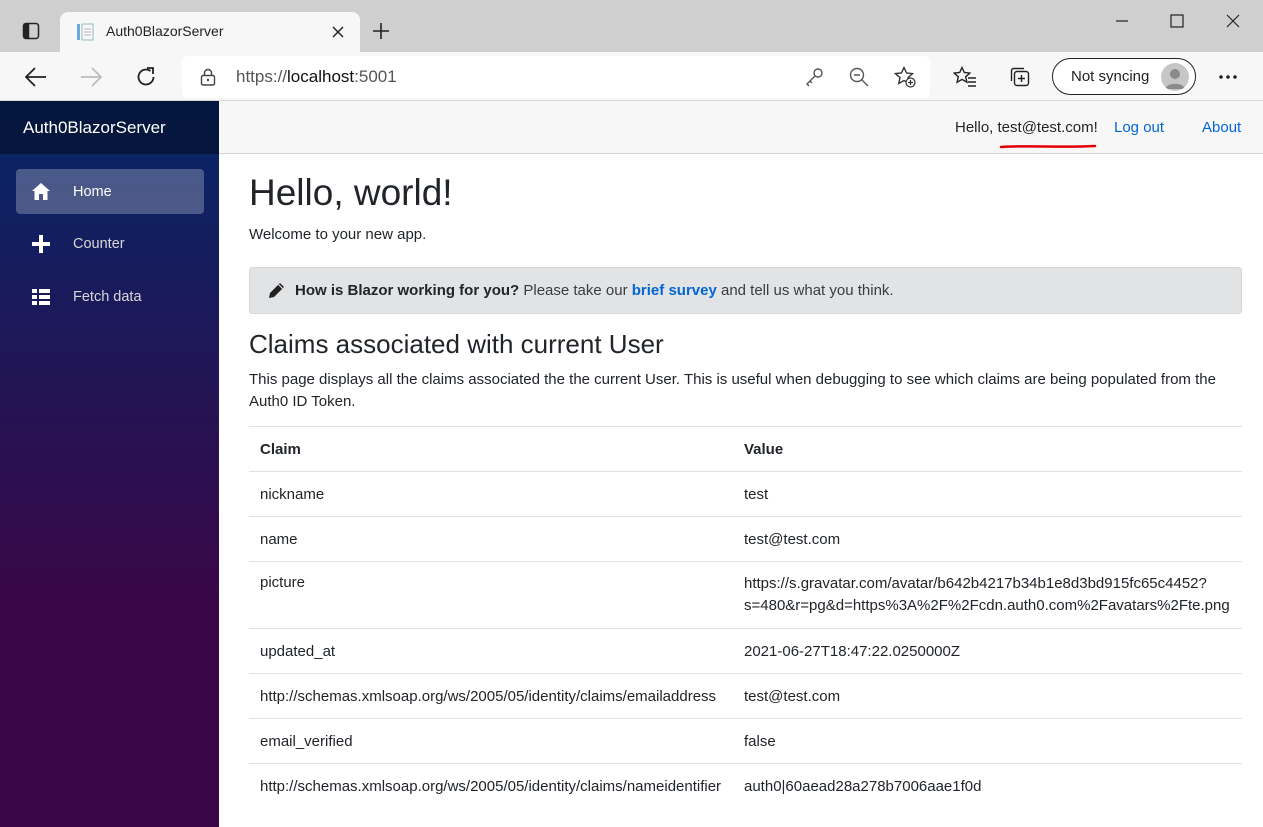  Describe the element at coordinates (987, 651) in the screenshot. I see `value-cell: 2021-06-27T18:47:22.0250000Z` at that location.